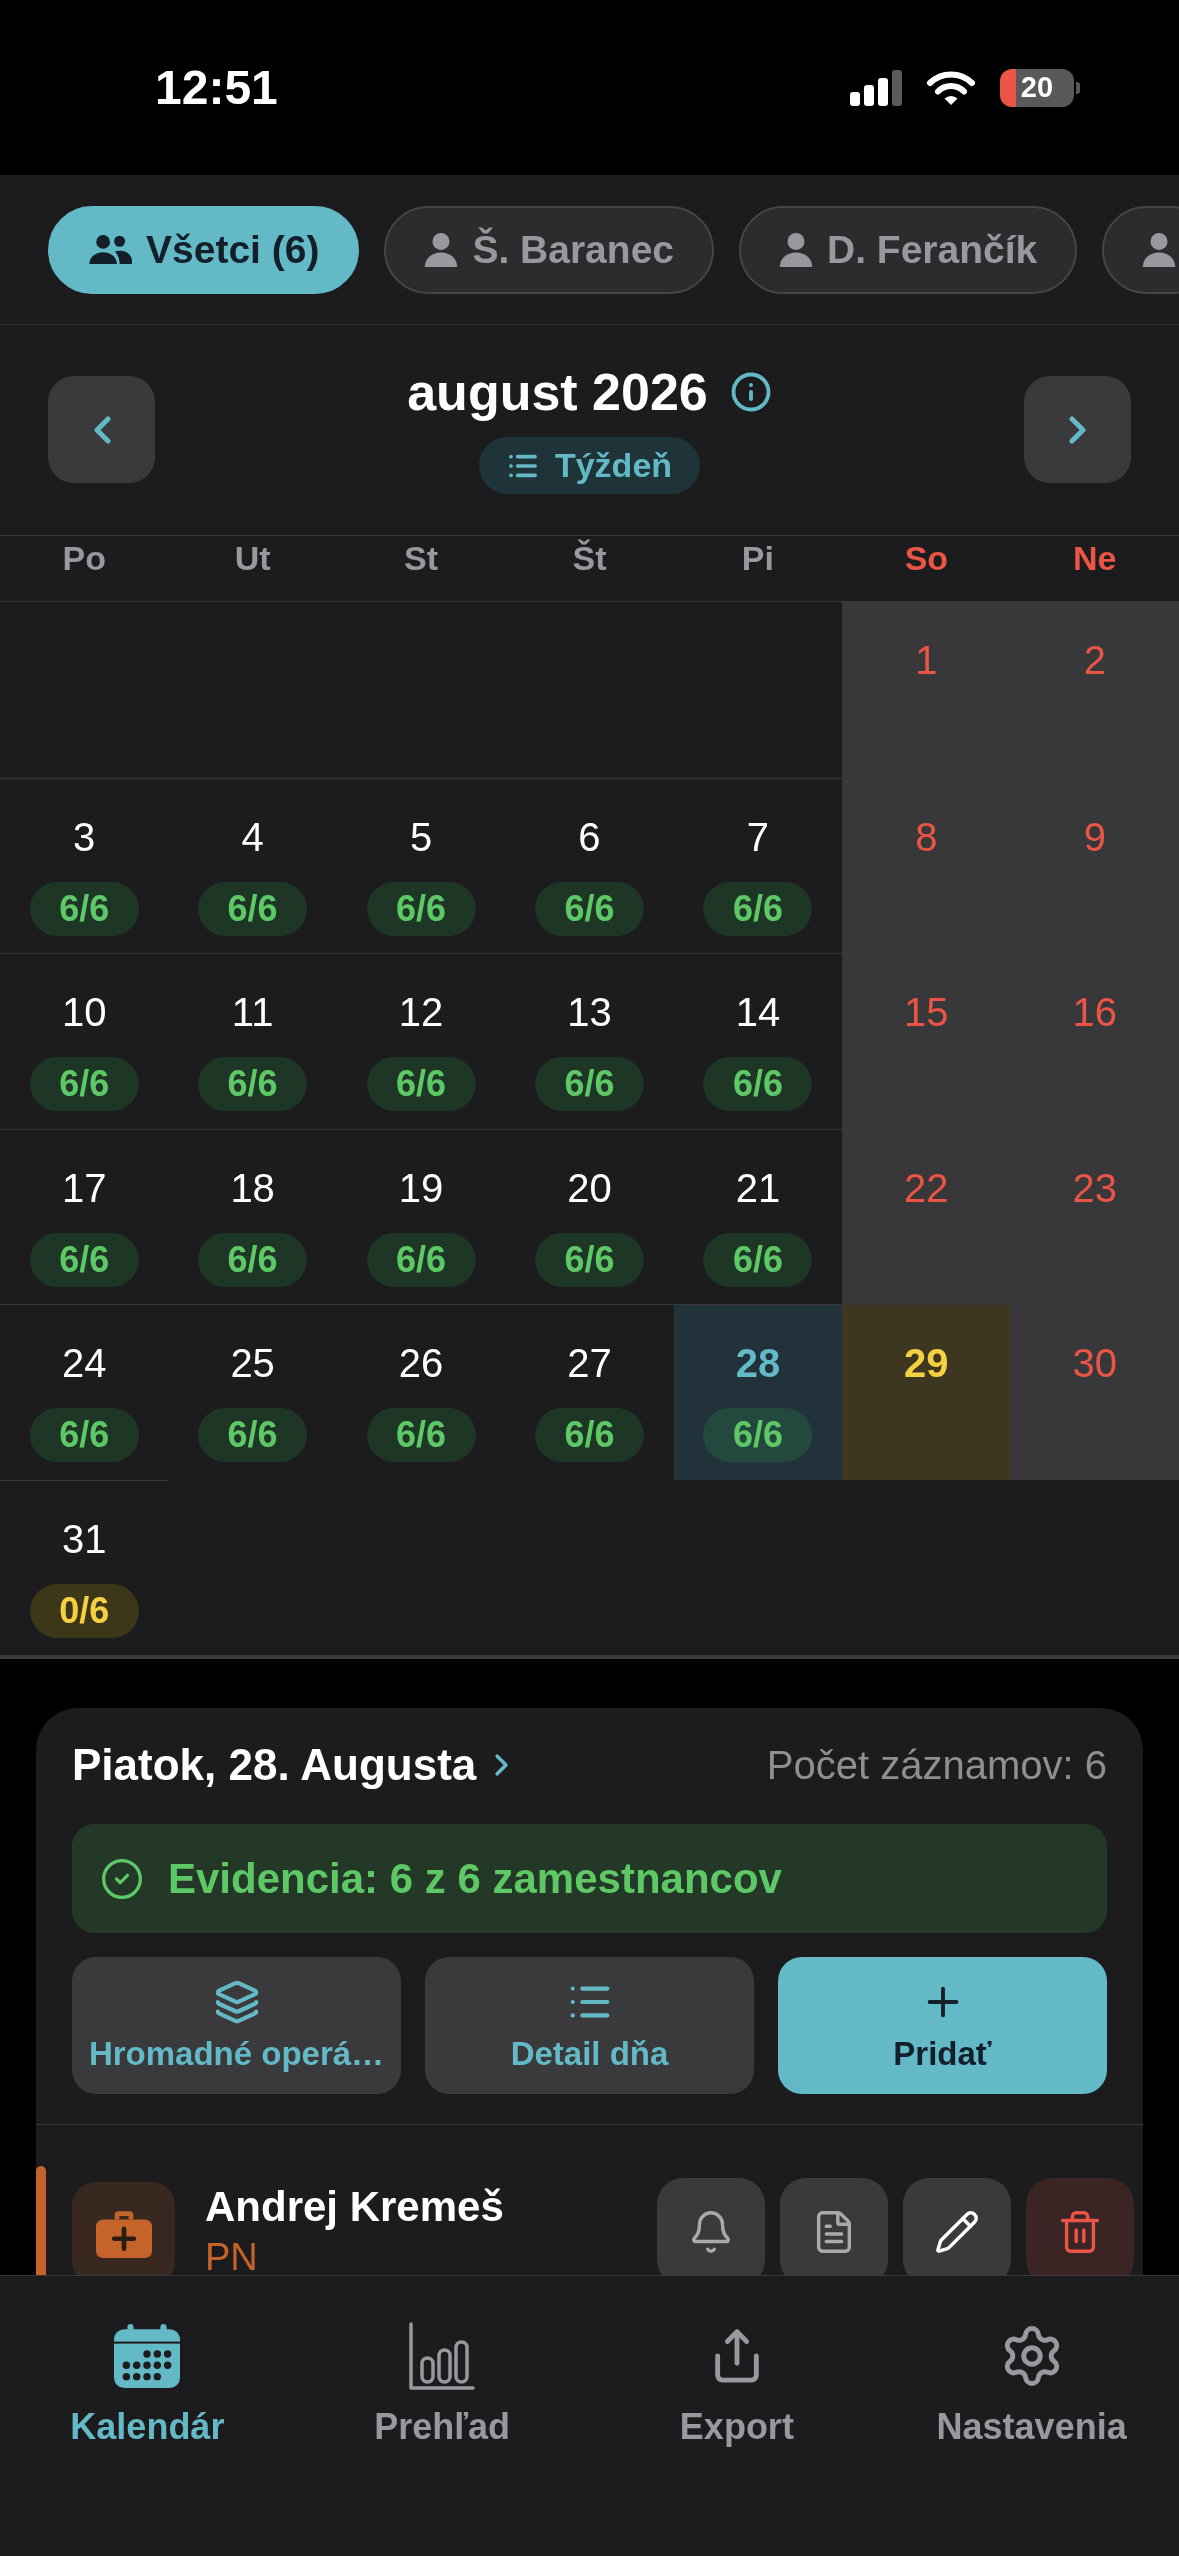 The height and width of the screenshot is (2556, 1179). Describe the element at coordinates (758, 837) in the screenshot. I see `day-number: 7` at that location.